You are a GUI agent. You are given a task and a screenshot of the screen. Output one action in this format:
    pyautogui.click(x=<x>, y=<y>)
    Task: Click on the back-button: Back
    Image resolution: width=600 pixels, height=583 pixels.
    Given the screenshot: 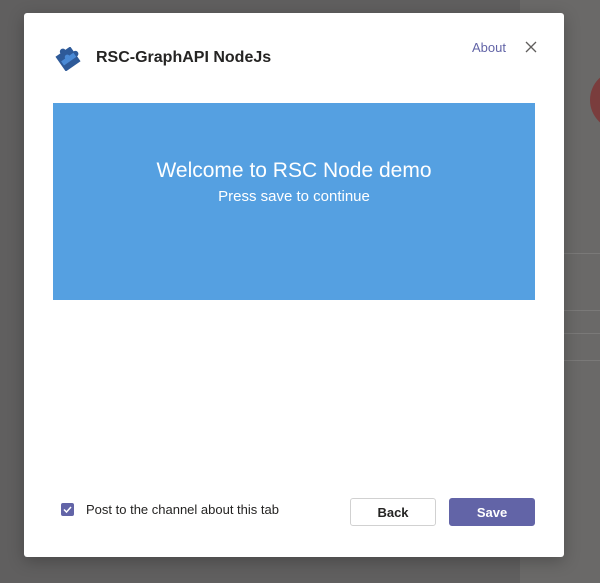 What is the action you would take?
    pyautogui.click(x=393, y=512)
    